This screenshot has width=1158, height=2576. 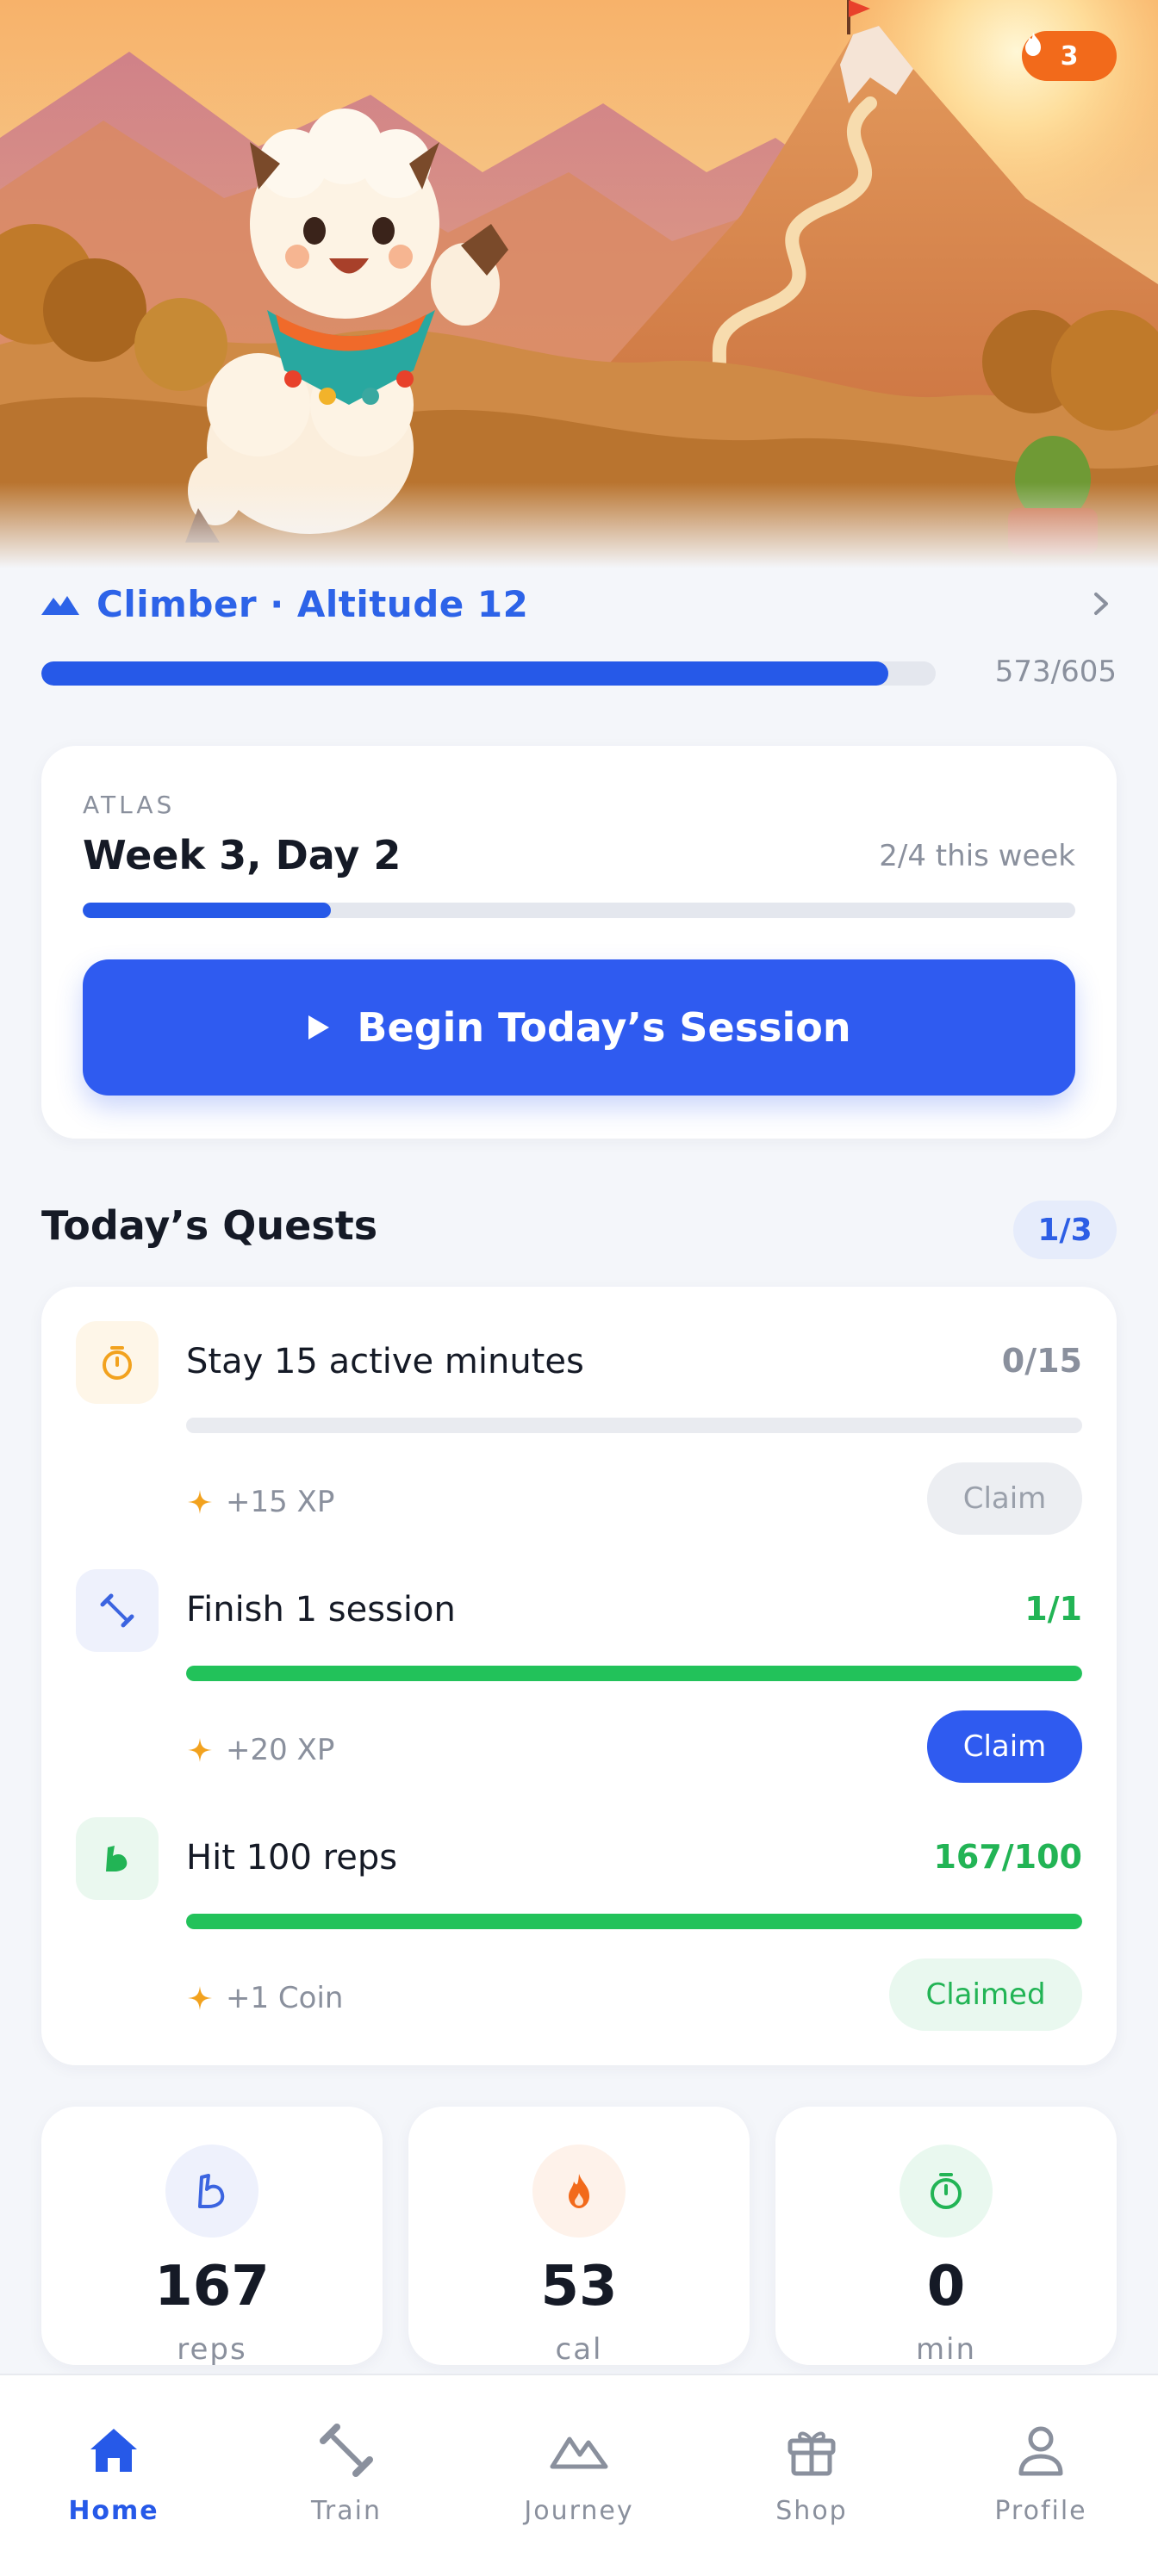 I want to click on stat-card-minutes: 0 min, so click(x=946, y=2237).